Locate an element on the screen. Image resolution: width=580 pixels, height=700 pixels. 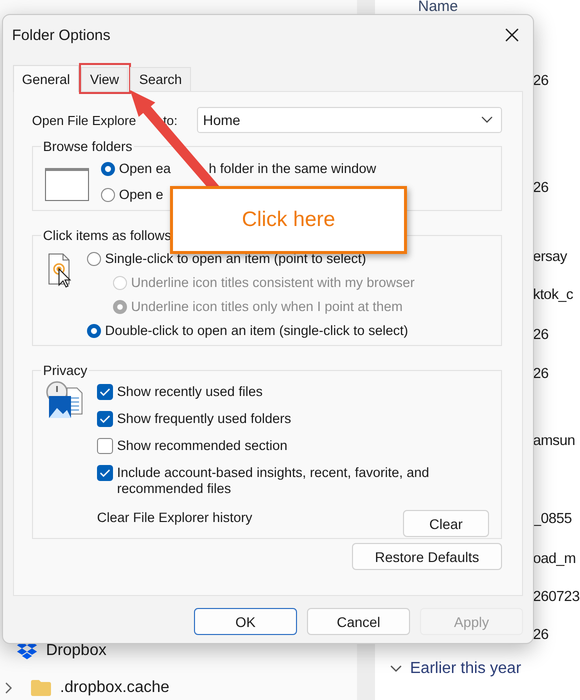
file-name: ersay is located at coordinates (550, 257).